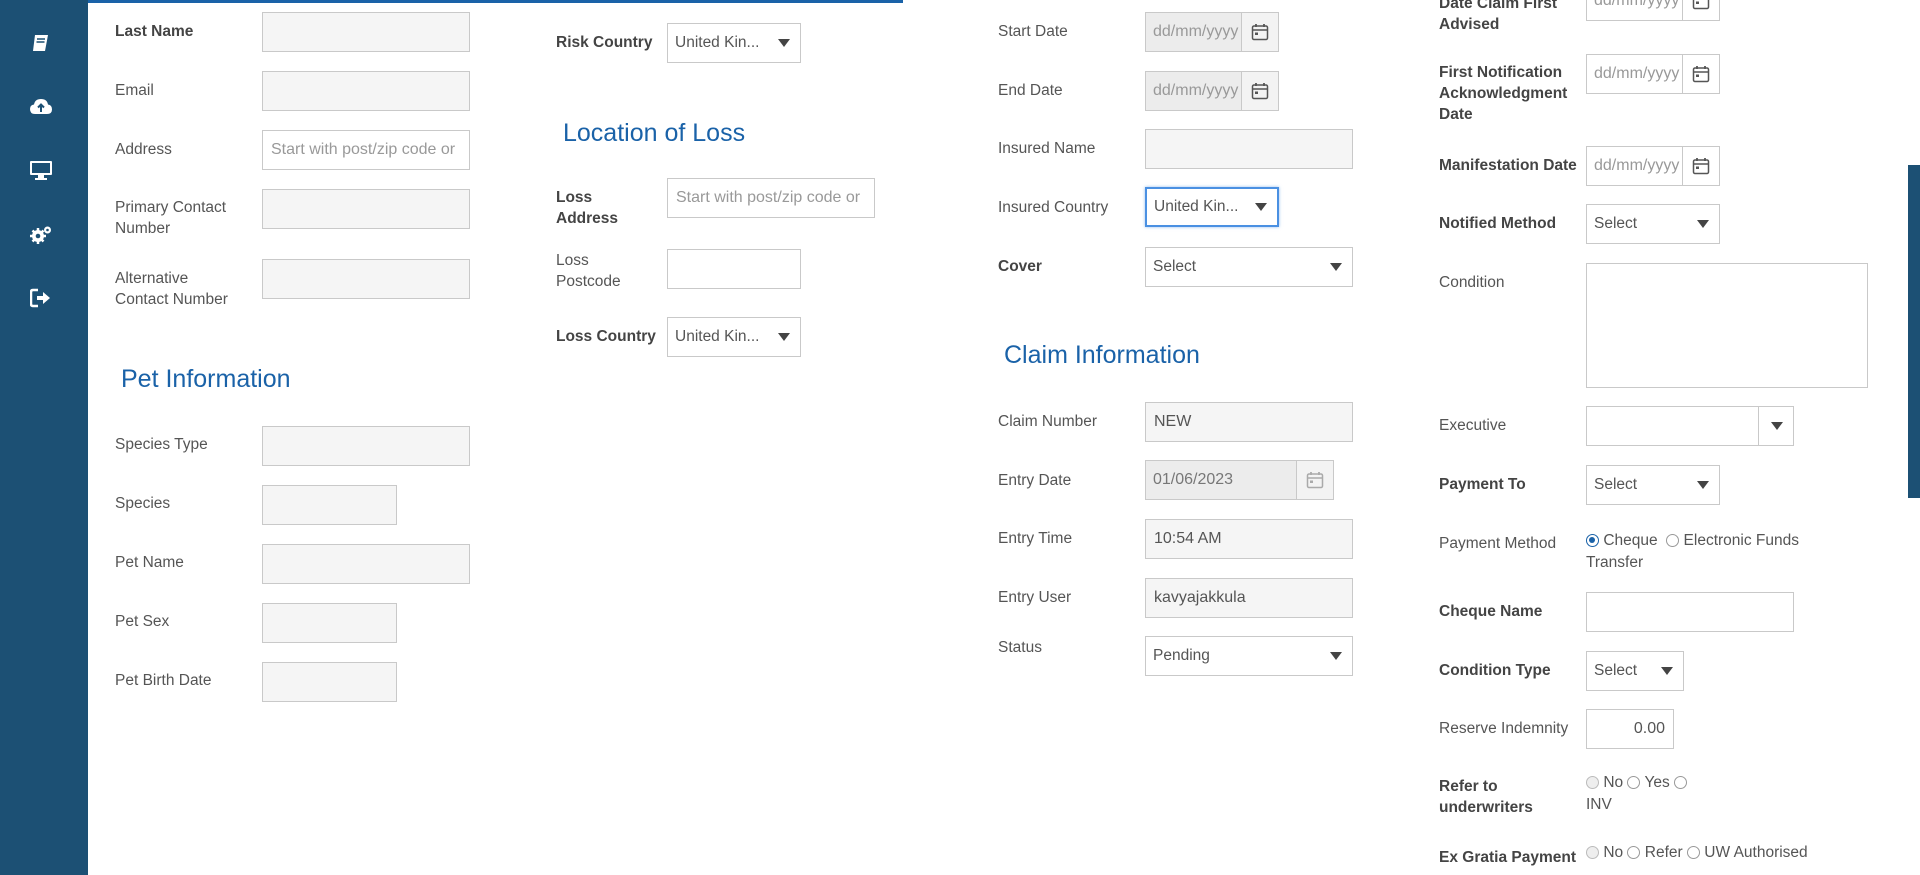  Describe the element at coordinates (606, 336) in the screenshot. I see `loss-country-label: Loss Country` at that location.